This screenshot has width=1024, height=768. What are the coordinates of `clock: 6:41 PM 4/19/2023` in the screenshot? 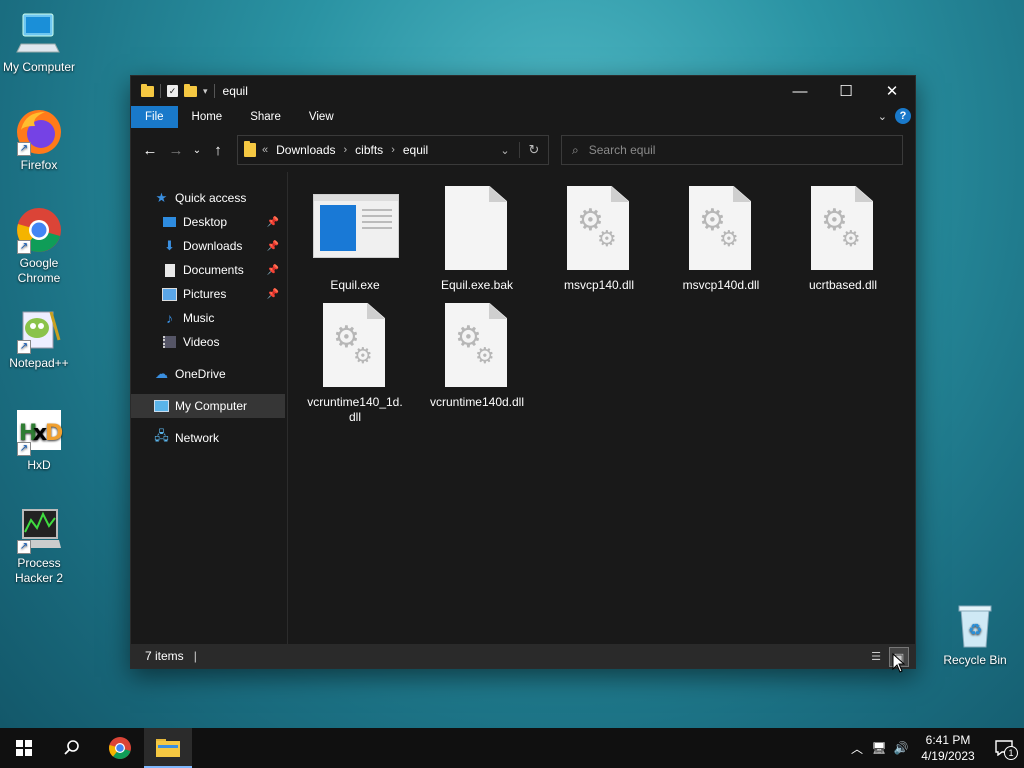 It's located at (948, 748).